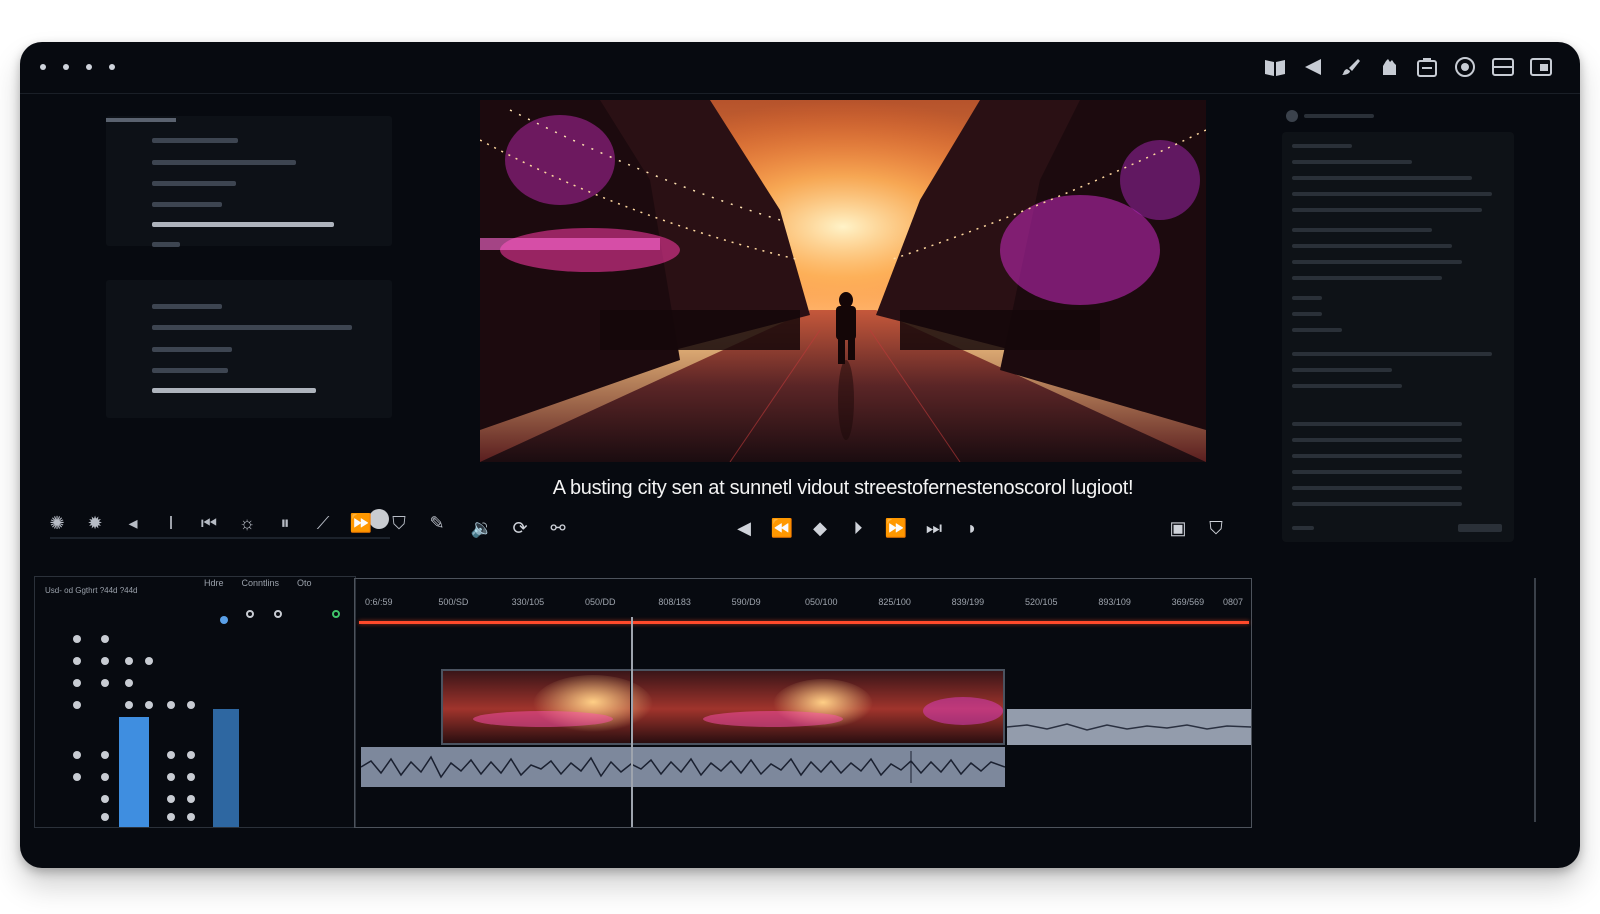  Describe the element at coordinates (1389, 67) in the screenshot. I see `hand-icon` at that location.